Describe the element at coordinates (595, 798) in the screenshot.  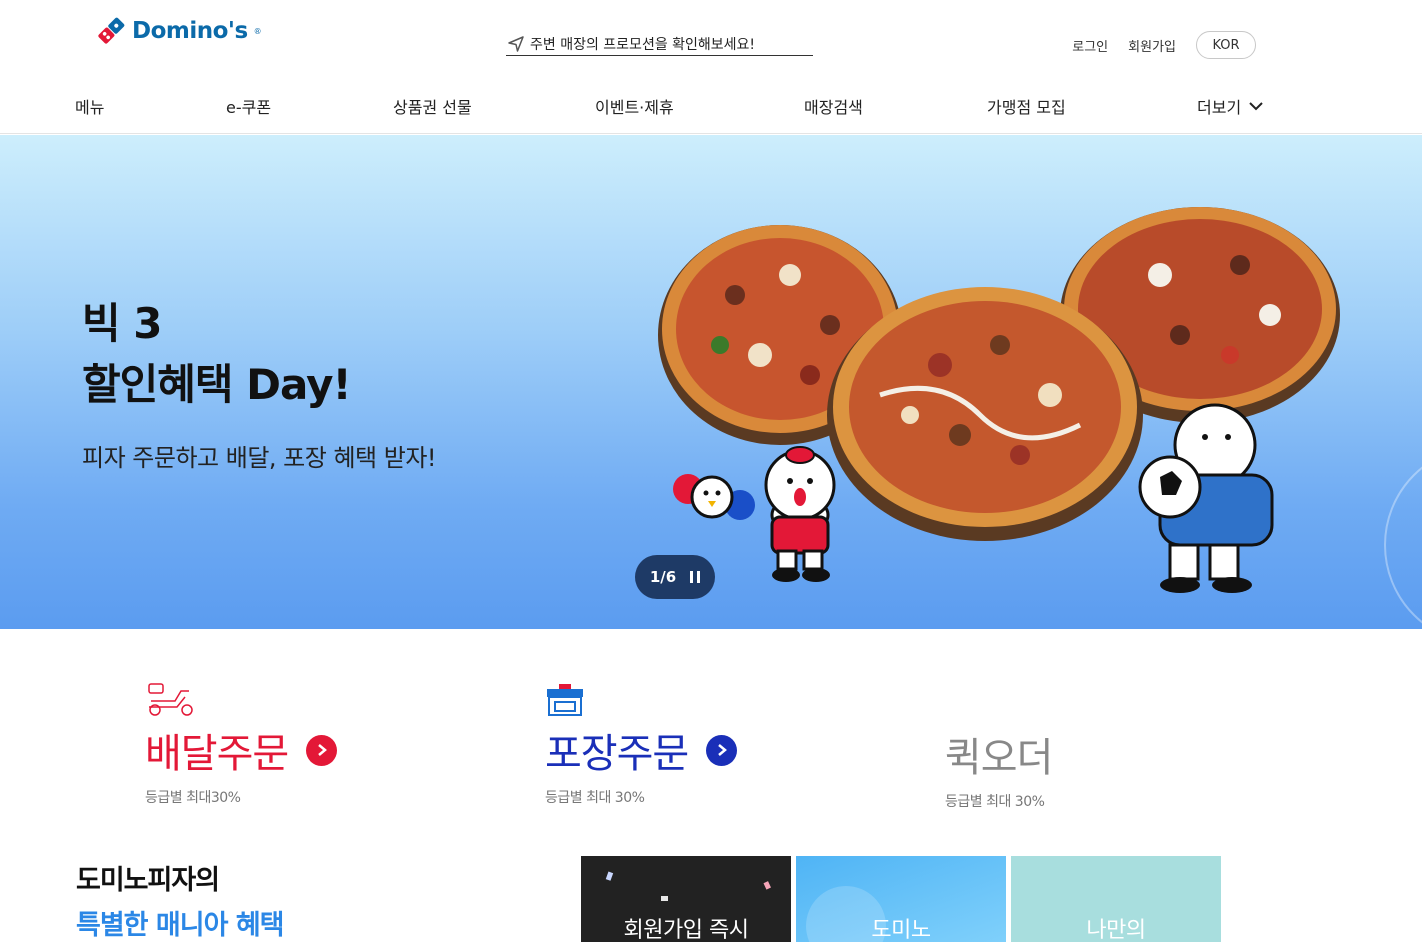
I see `pickup-order-sub: 등급별 최대 30%` at that location.